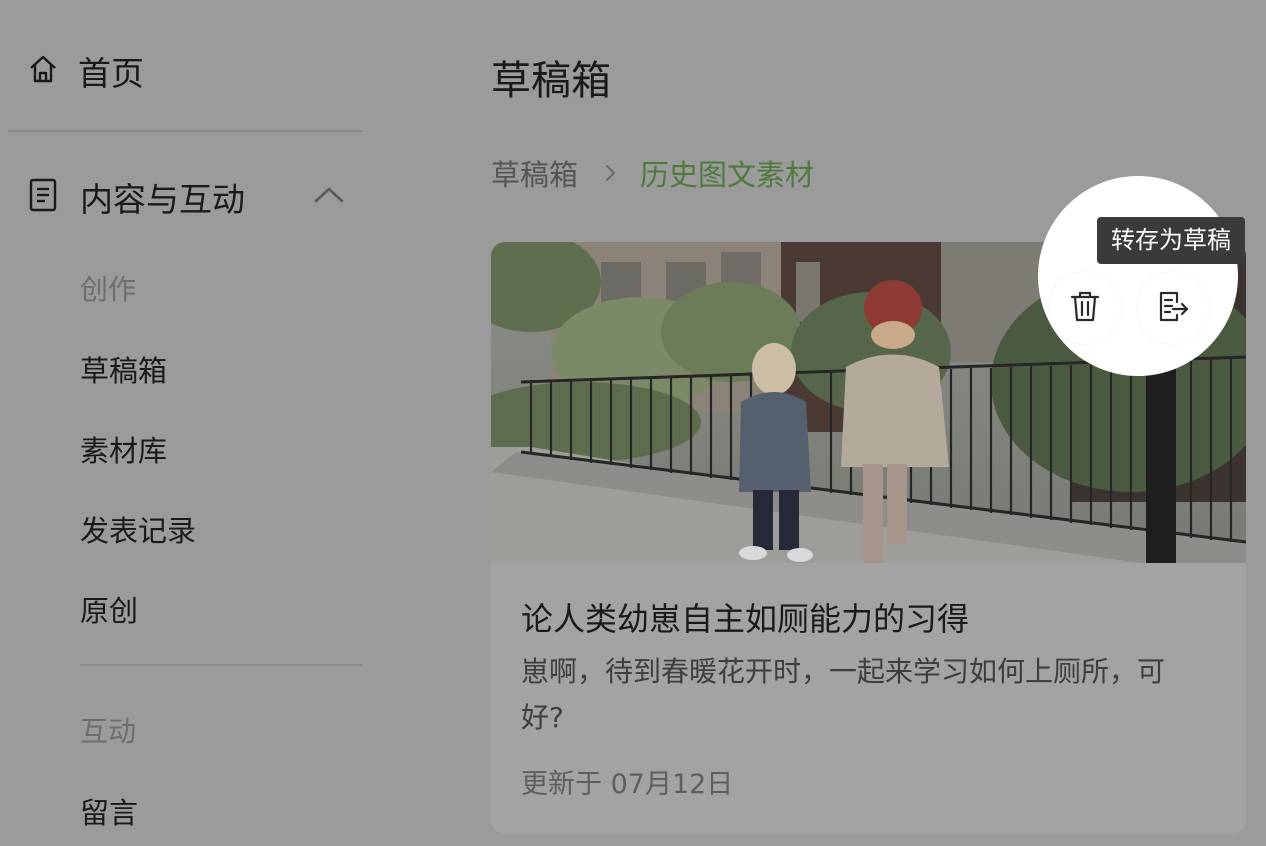 This screenshot has height=846, width=1266. What do you see at coordinates (111, 73) in the screenshot?
I see `sidebar-home-label: 首页` at bounding box center [111, 73].